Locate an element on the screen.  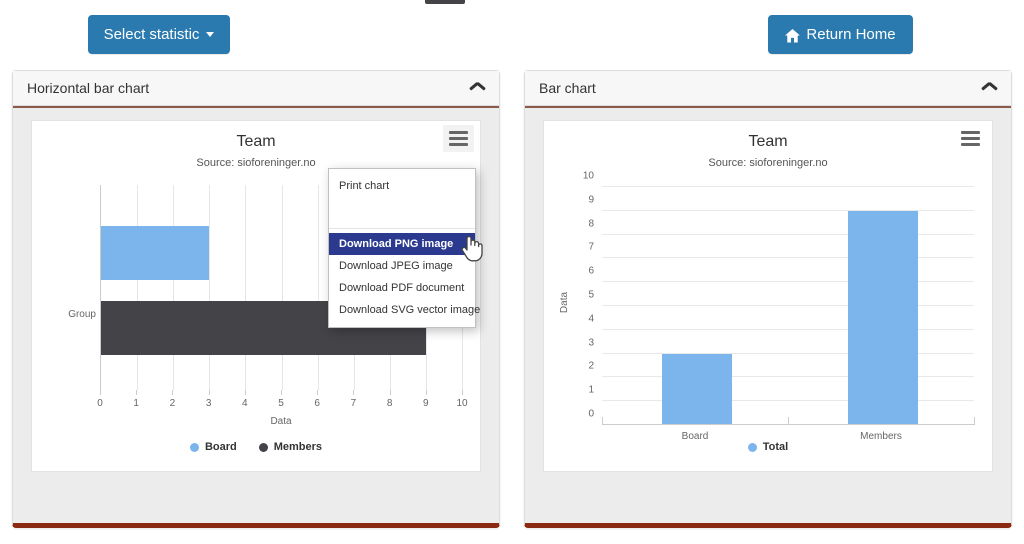
y-tick-label: 3 is located at coordinates (591, 343).